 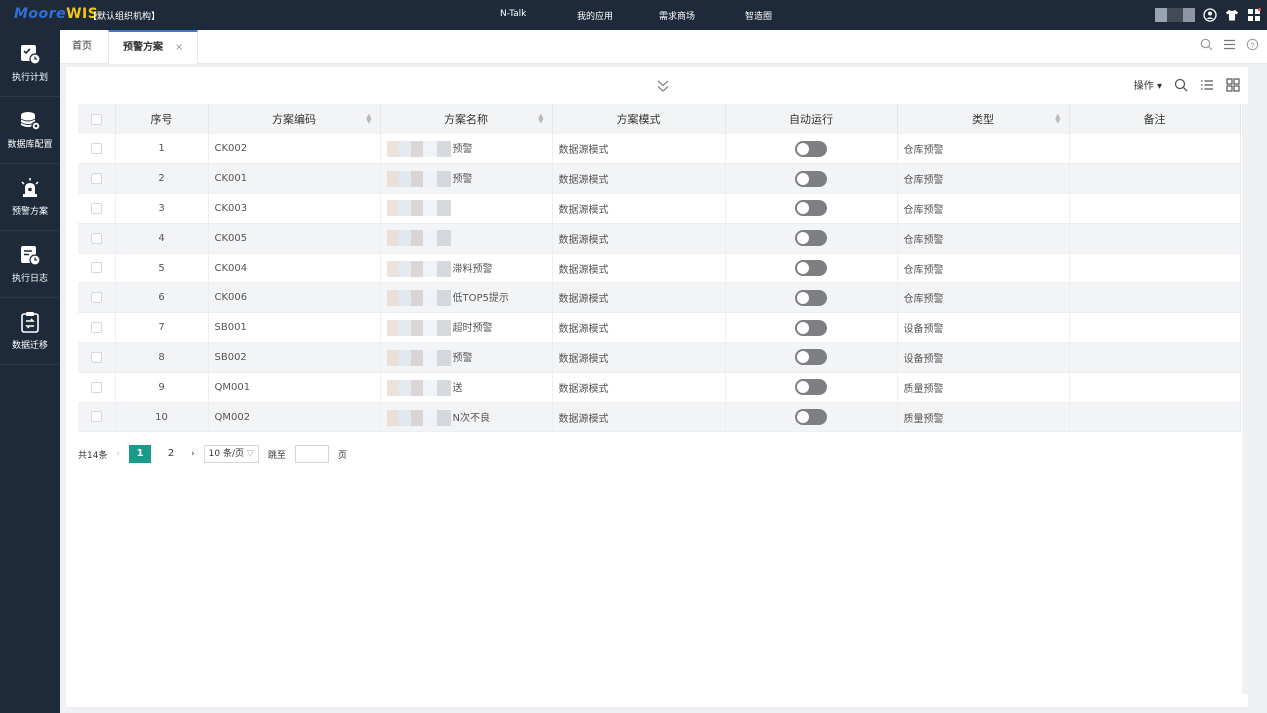 I want to click on cell-no: 3, so click(x=162, y=208).